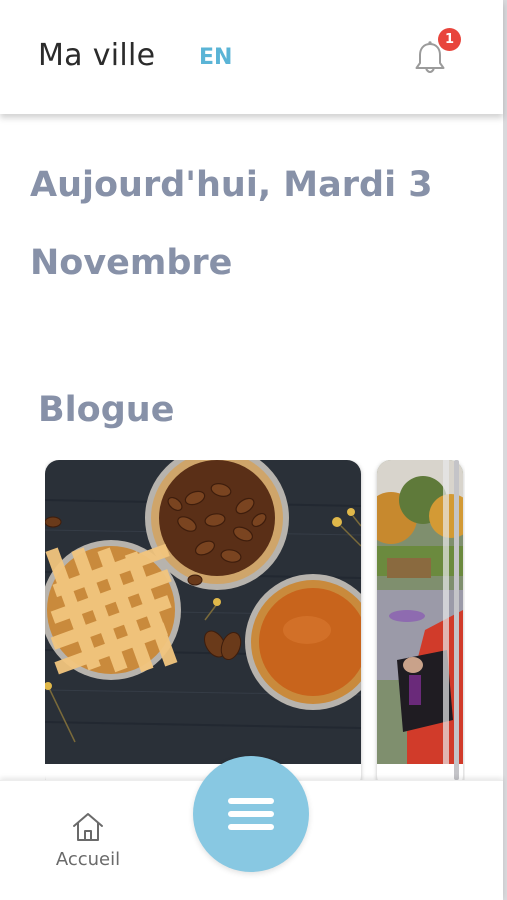 This screenshot has height=900, width=507. I want to click on notifications-button: 1, so click(435, 55).